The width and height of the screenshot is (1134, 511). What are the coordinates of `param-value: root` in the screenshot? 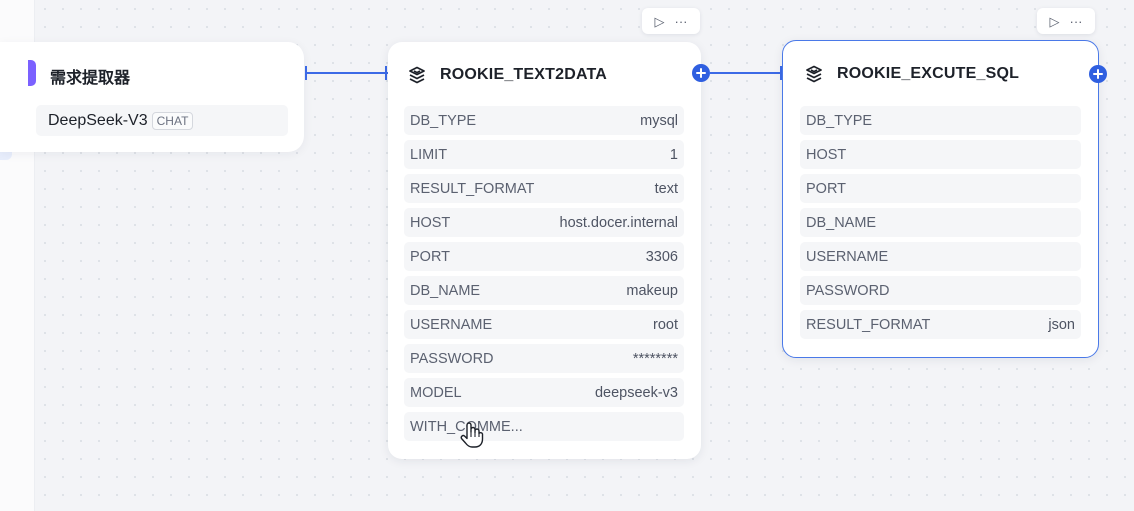 It's located at (665, 324).